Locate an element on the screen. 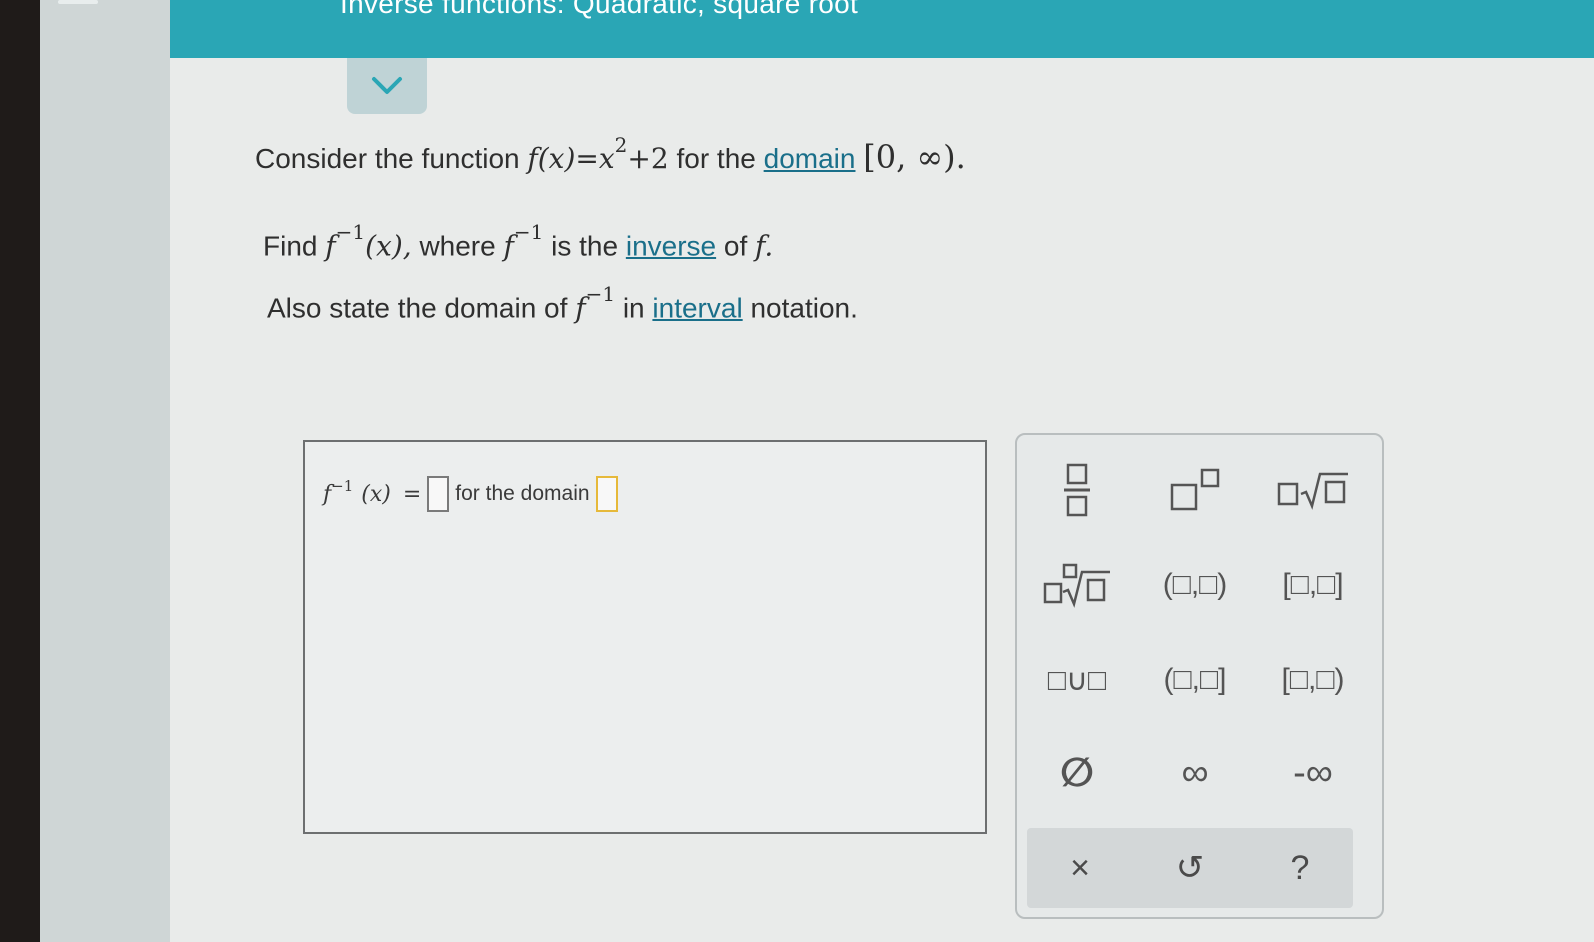 This screenshot has height=942, width=1594. question-text: Find is located at coordinates (290, 246).